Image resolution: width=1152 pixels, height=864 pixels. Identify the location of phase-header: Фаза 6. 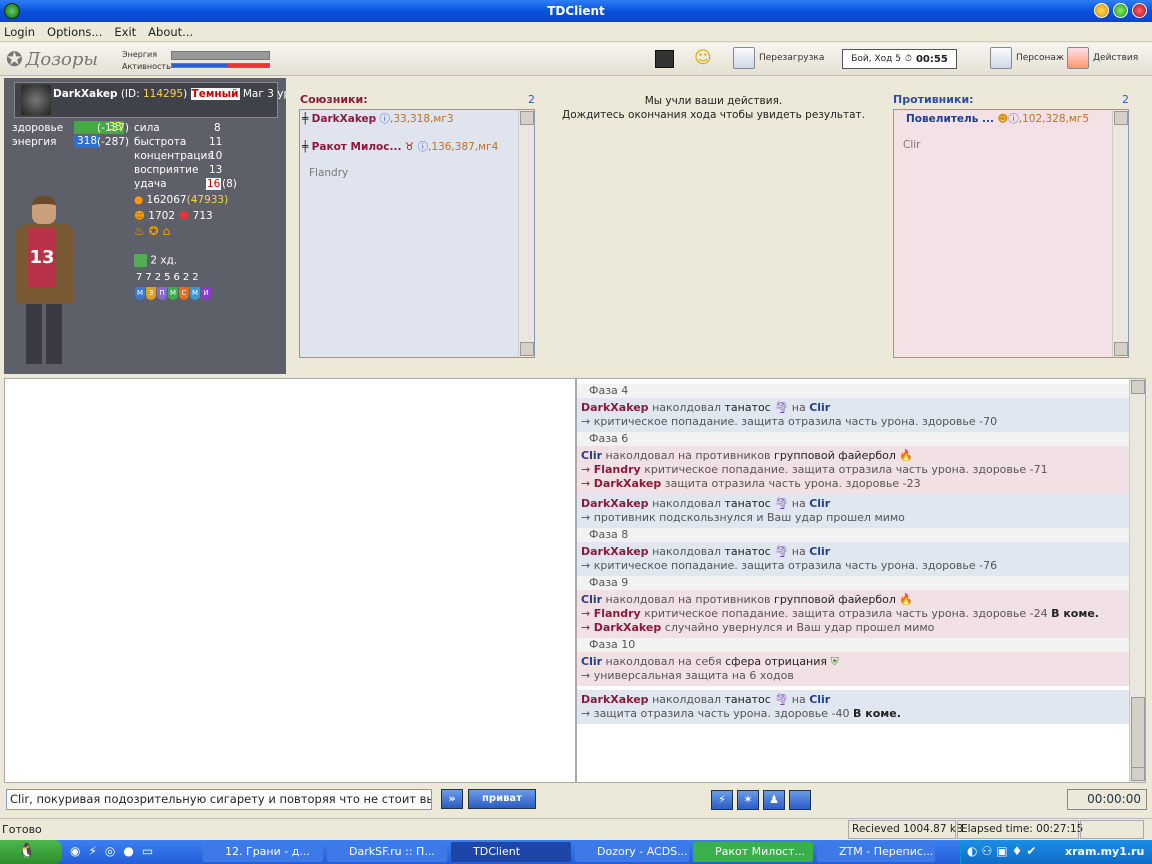
(853, 439).